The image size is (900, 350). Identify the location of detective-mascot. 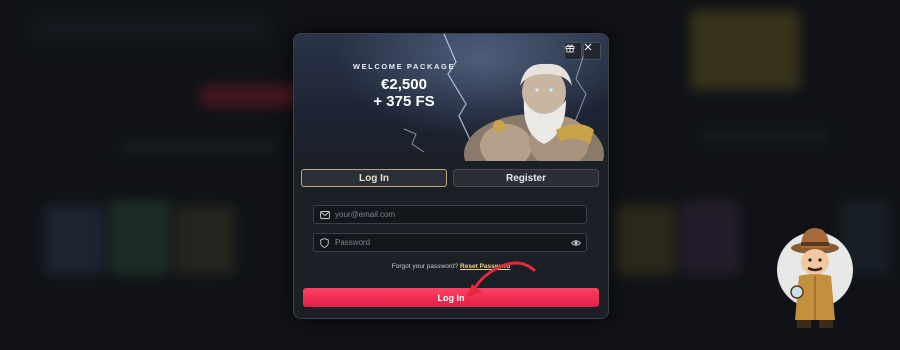
(815, 278).